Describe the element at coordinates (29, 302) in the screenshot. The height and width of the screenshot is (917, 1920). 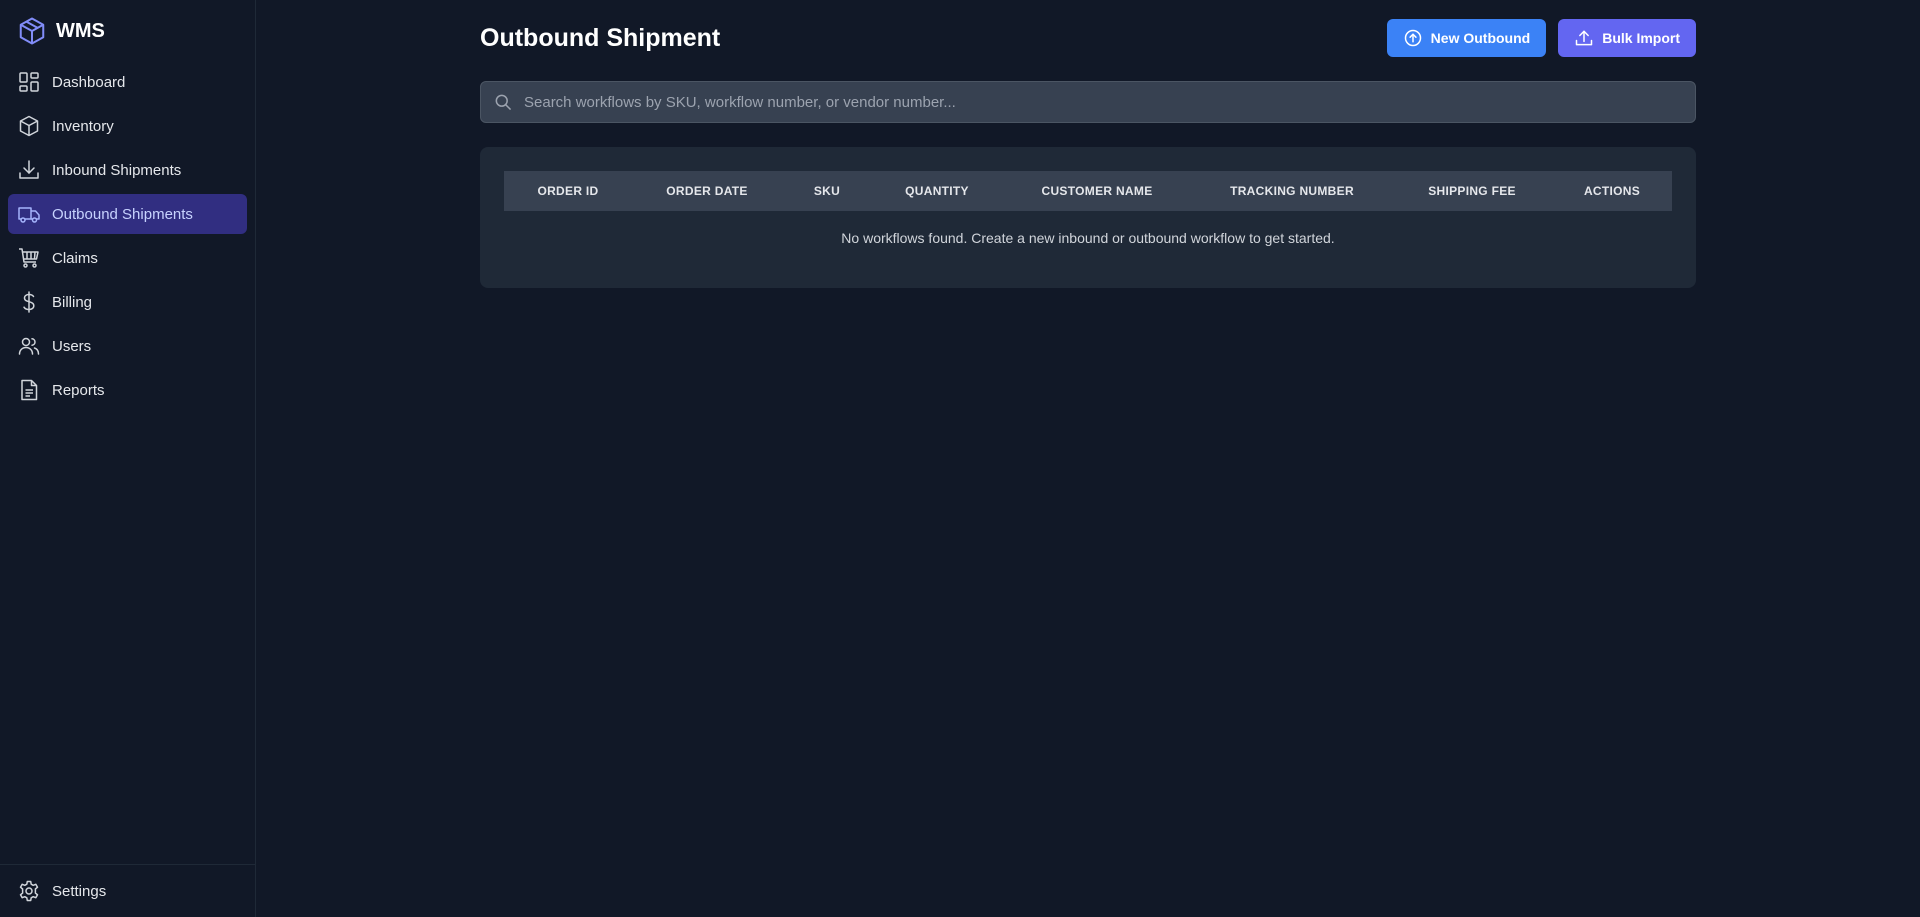
I see `dollar-icon` at that location.